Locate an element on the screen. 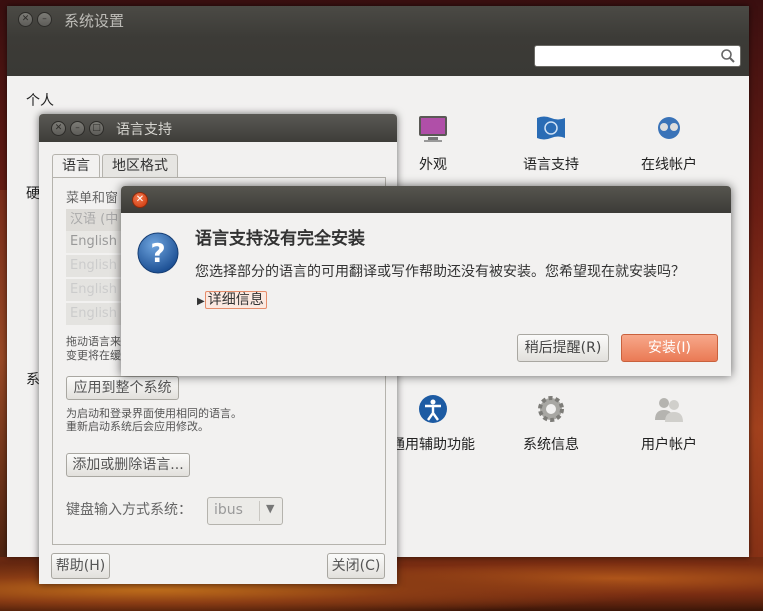  search-input is located at coordinates (637, 56).